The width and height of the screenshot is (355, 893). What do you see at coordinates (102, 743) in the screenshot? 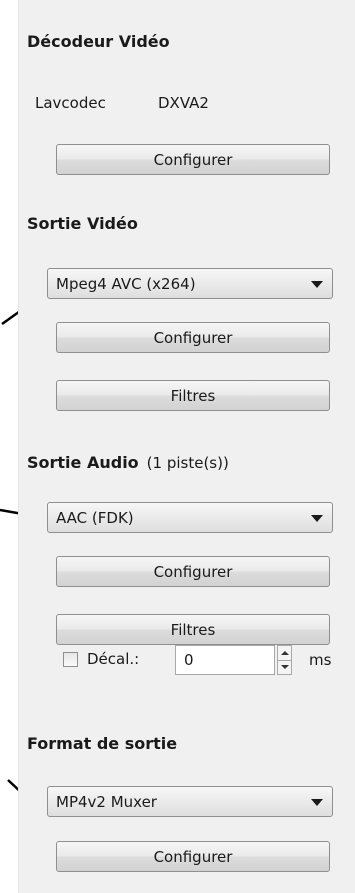
I see `output-format-title: Format de sortie` at bounding box center [102, 743].